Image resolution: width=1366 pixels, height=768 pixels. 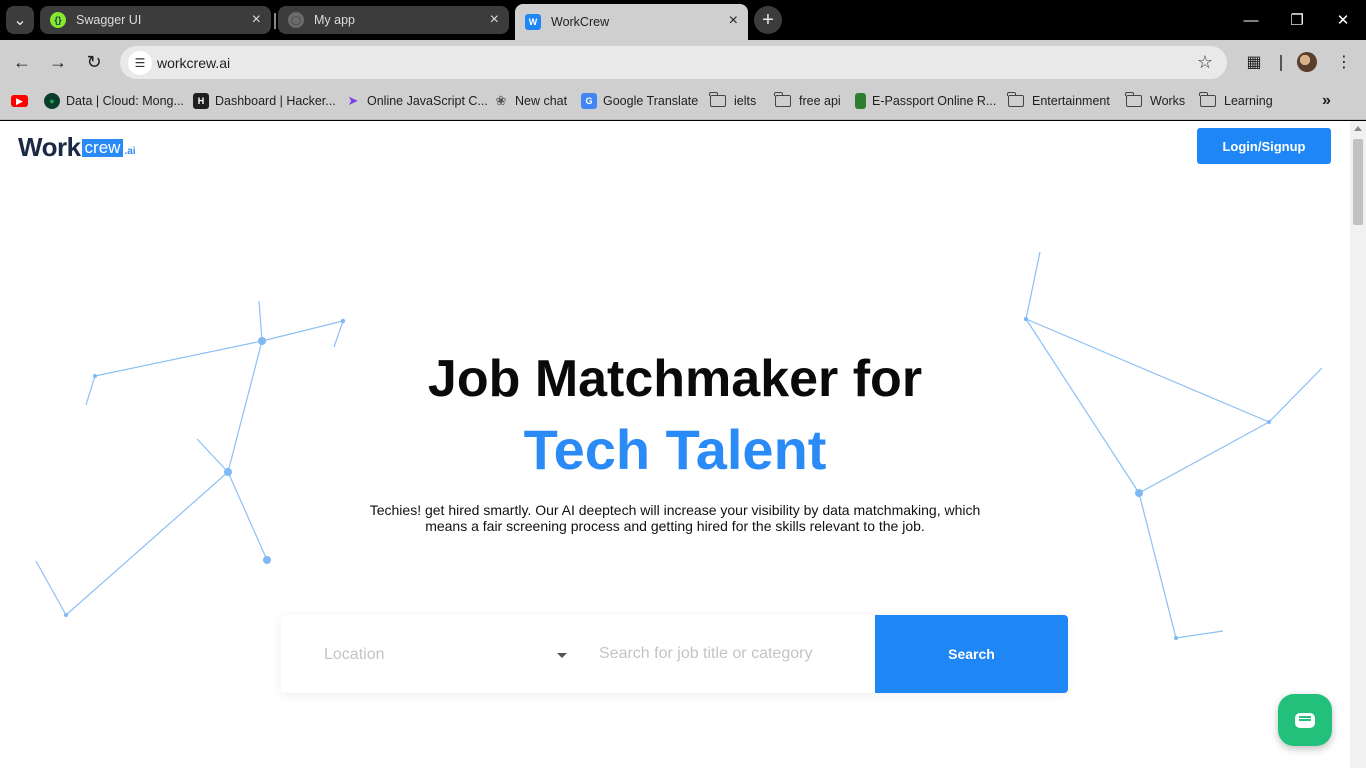 I want to click on url-text: workcrew.ai, so click(x=193, y=63).